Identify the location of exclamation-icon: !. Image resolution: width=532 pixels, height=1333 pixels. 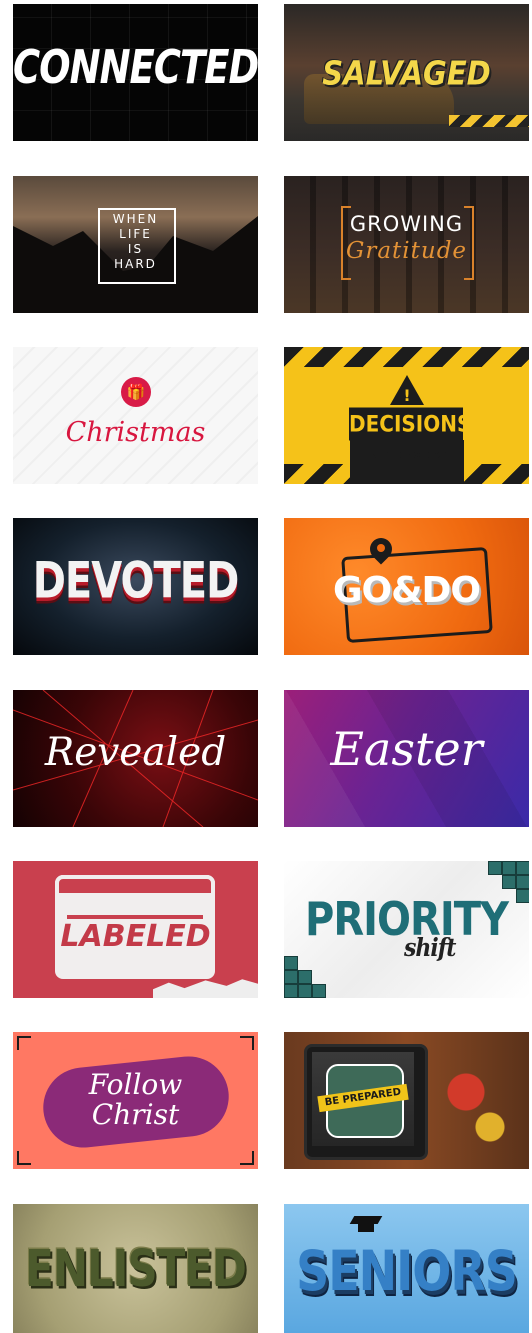
(407, 395).